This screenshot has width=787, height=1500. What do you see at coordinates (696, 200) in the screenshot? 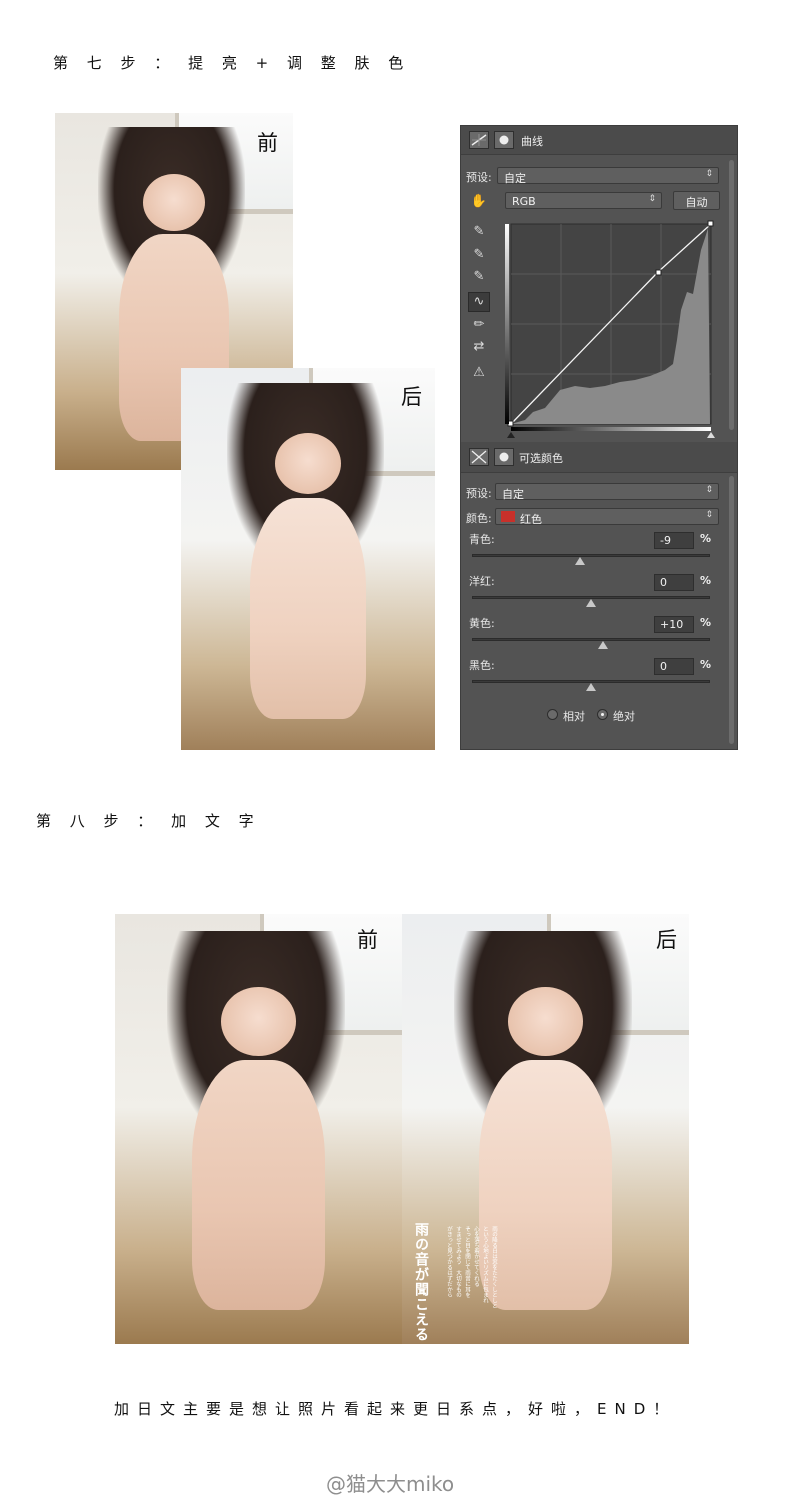
I see `auto-button: 自动` at bounding box center [696, 200].